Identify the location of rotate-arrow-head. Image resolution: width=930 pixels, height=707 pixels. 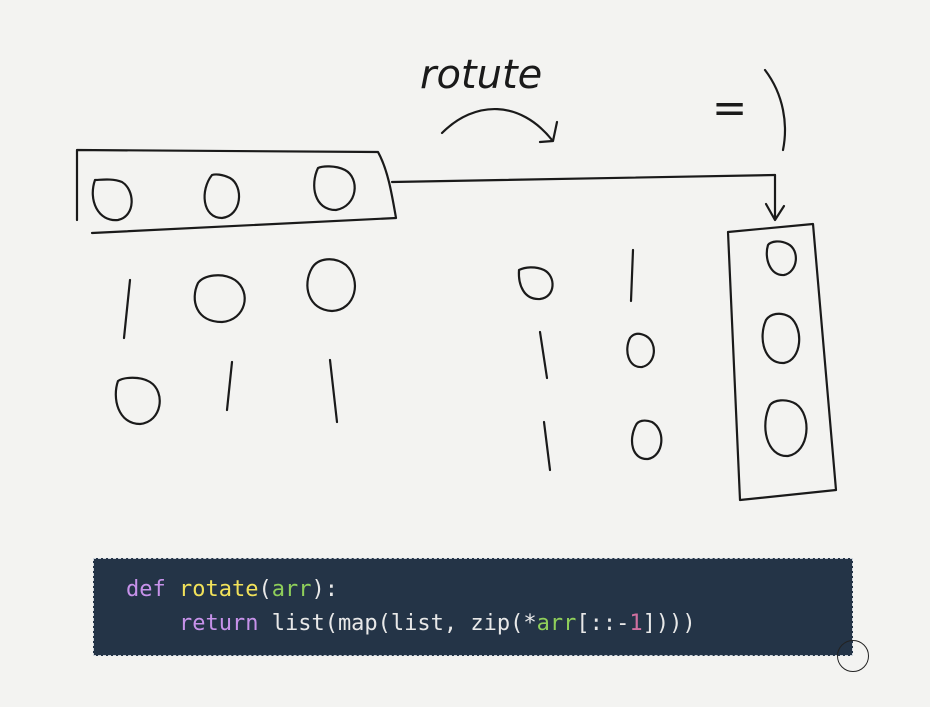
(548, 132).